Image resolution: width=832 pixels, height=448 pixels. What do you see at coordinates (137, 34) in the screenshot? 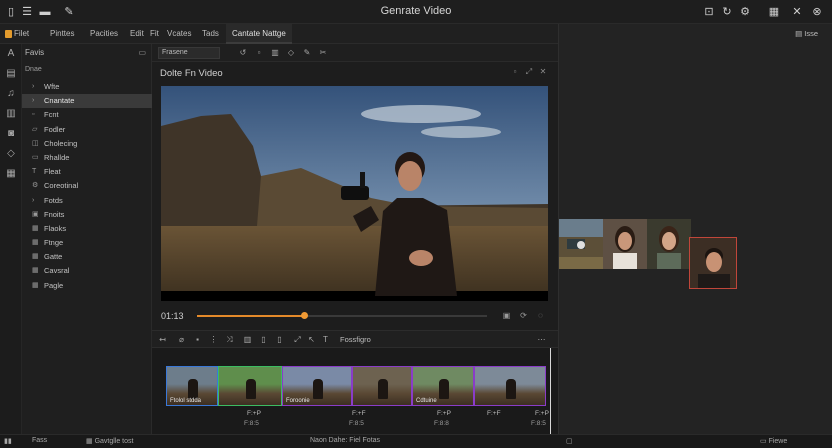
I see `menu-item-edit: Edit` at bounding box center [137, 34].